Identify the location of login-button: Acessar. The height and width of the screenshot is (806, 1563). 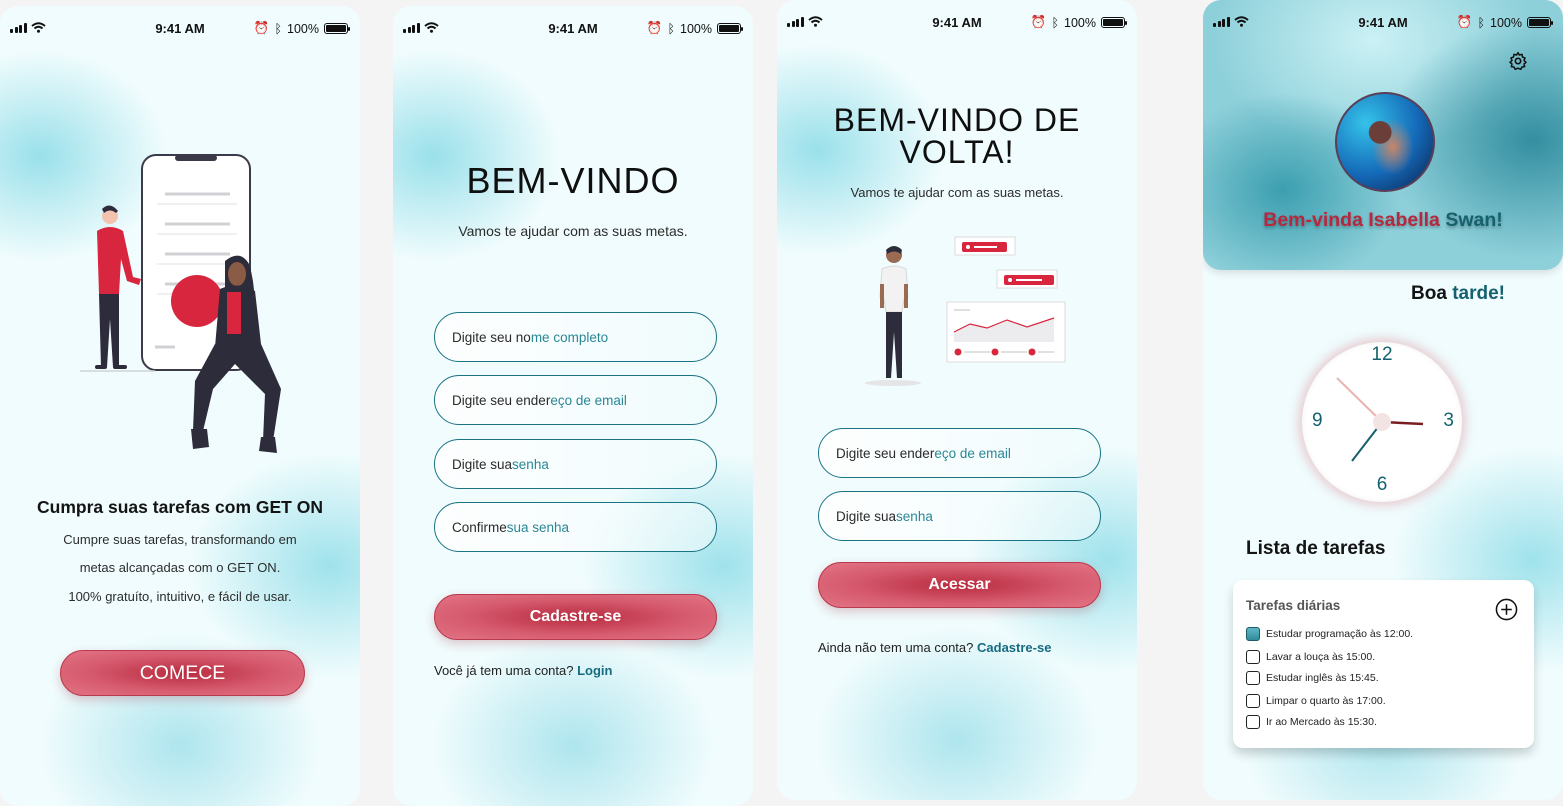
(959, 585).